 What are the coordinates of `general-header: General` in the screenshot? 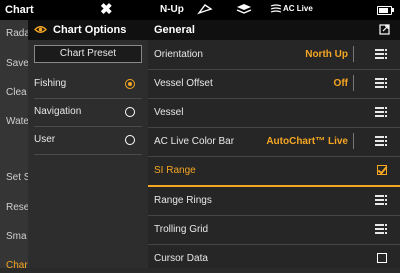 It's located at (274, 30).